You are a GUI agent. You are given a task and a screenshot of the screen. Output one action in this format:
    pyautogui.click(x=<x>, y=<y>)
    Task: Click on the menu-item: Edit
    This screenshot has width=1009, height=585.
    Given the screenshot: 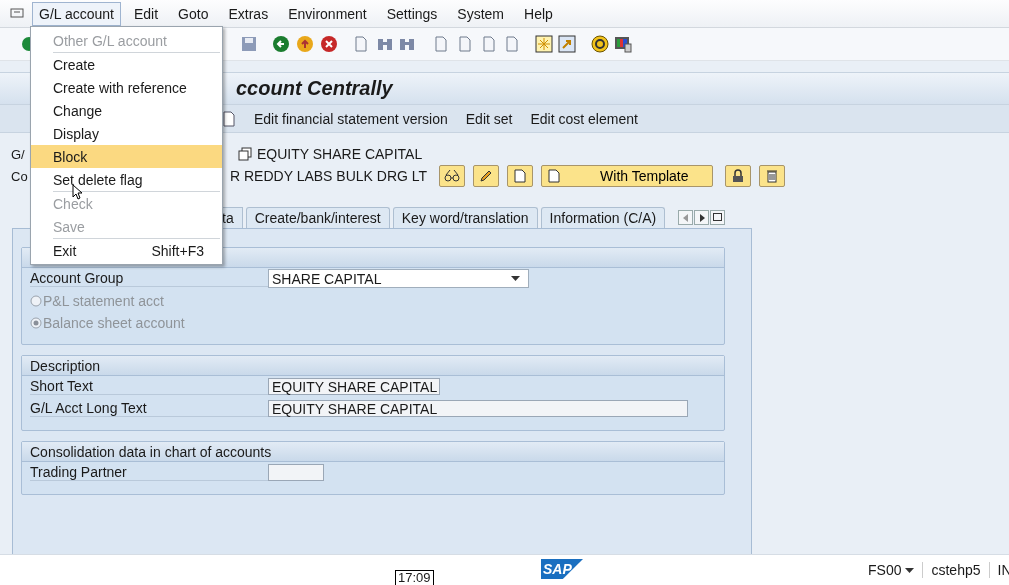 What is the action you would take?
    pyautogui.click(x=146, y=13)
    